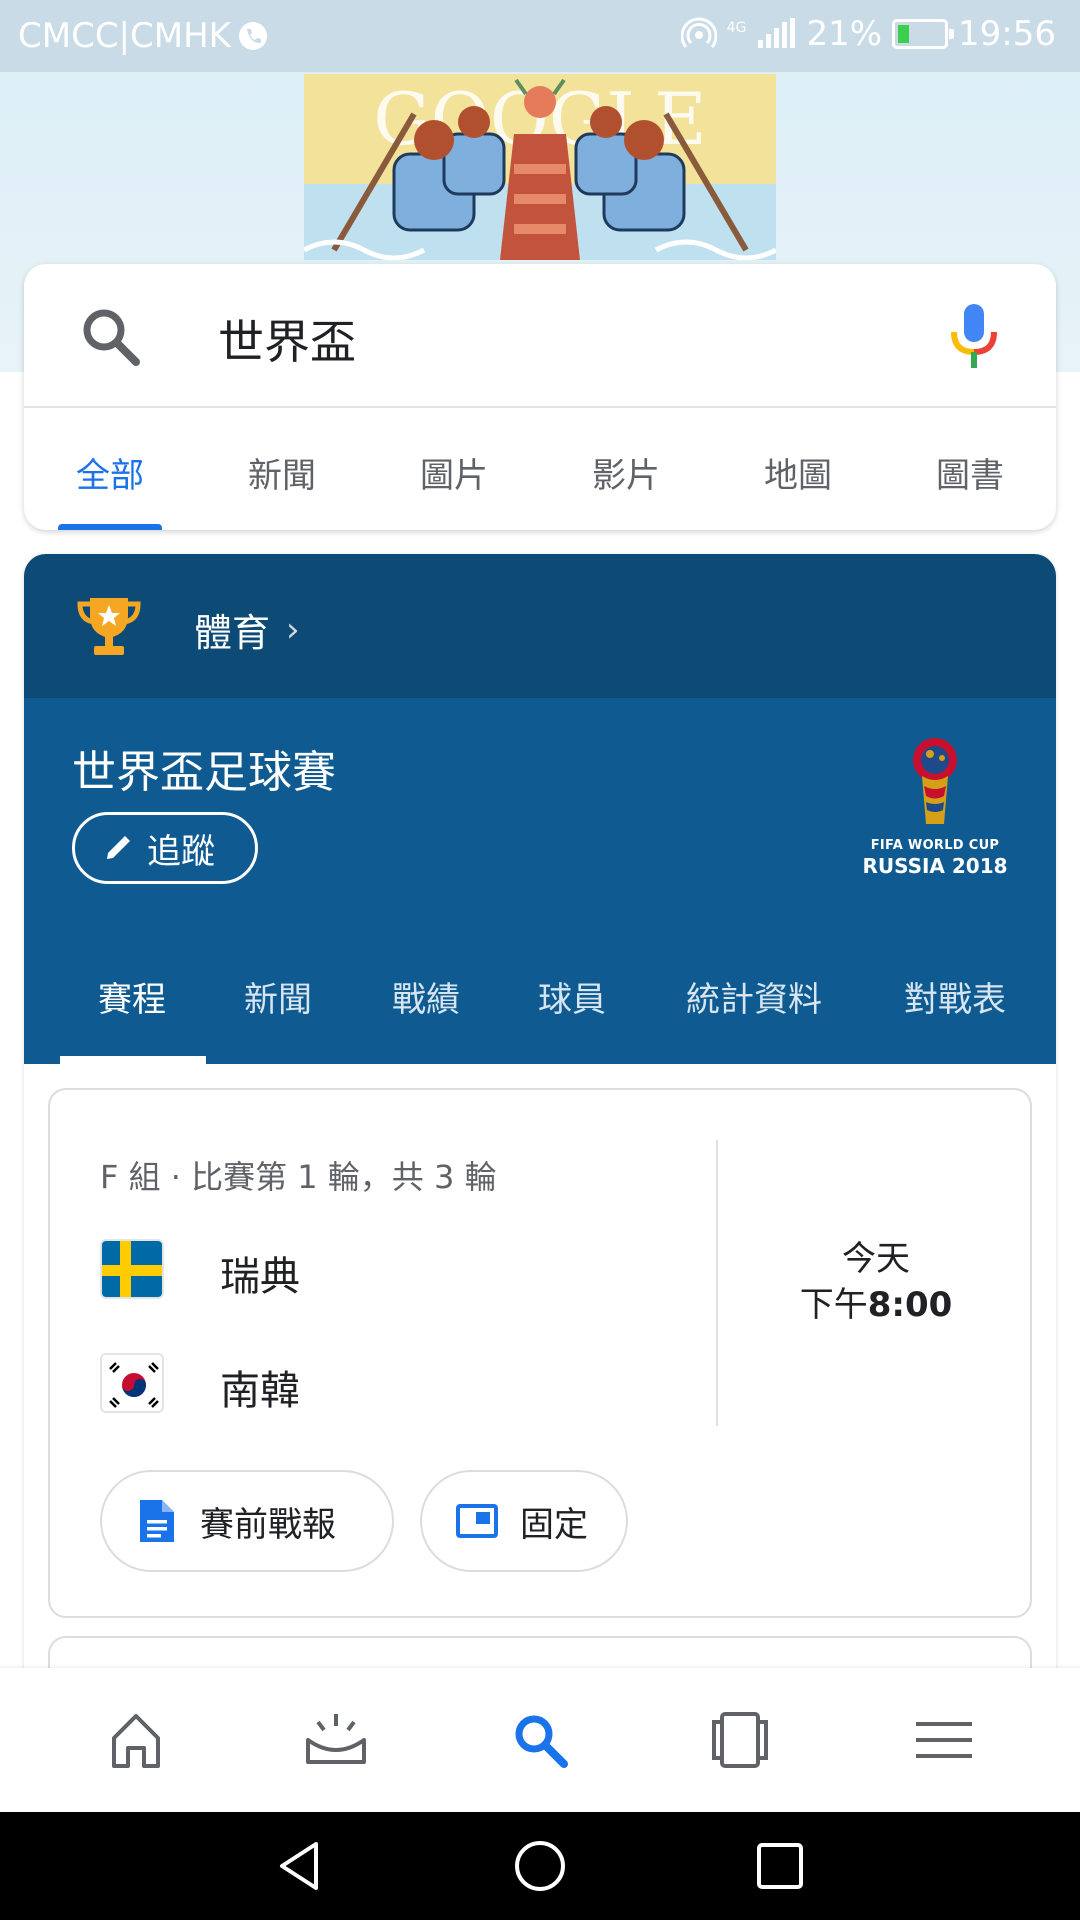 The image size is (1080, 1920). I want to click on follow-button: 追蹤, so click(165, 848).